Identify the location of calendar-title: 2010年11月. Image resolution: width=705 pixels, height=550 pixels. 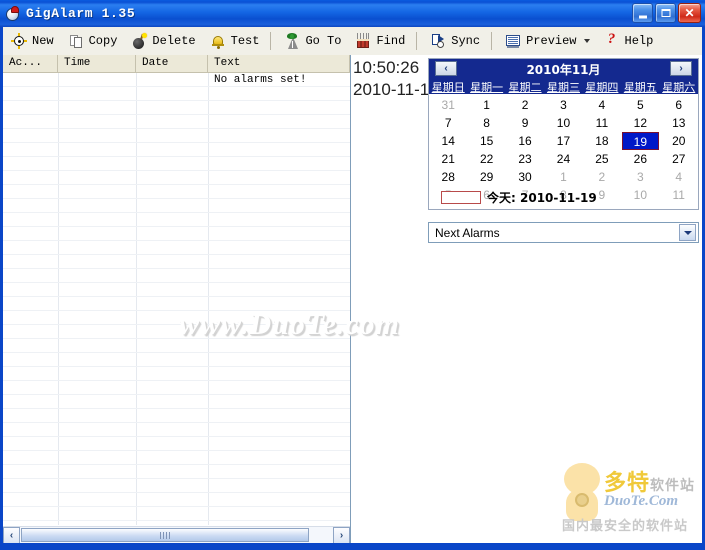
(563, 69).